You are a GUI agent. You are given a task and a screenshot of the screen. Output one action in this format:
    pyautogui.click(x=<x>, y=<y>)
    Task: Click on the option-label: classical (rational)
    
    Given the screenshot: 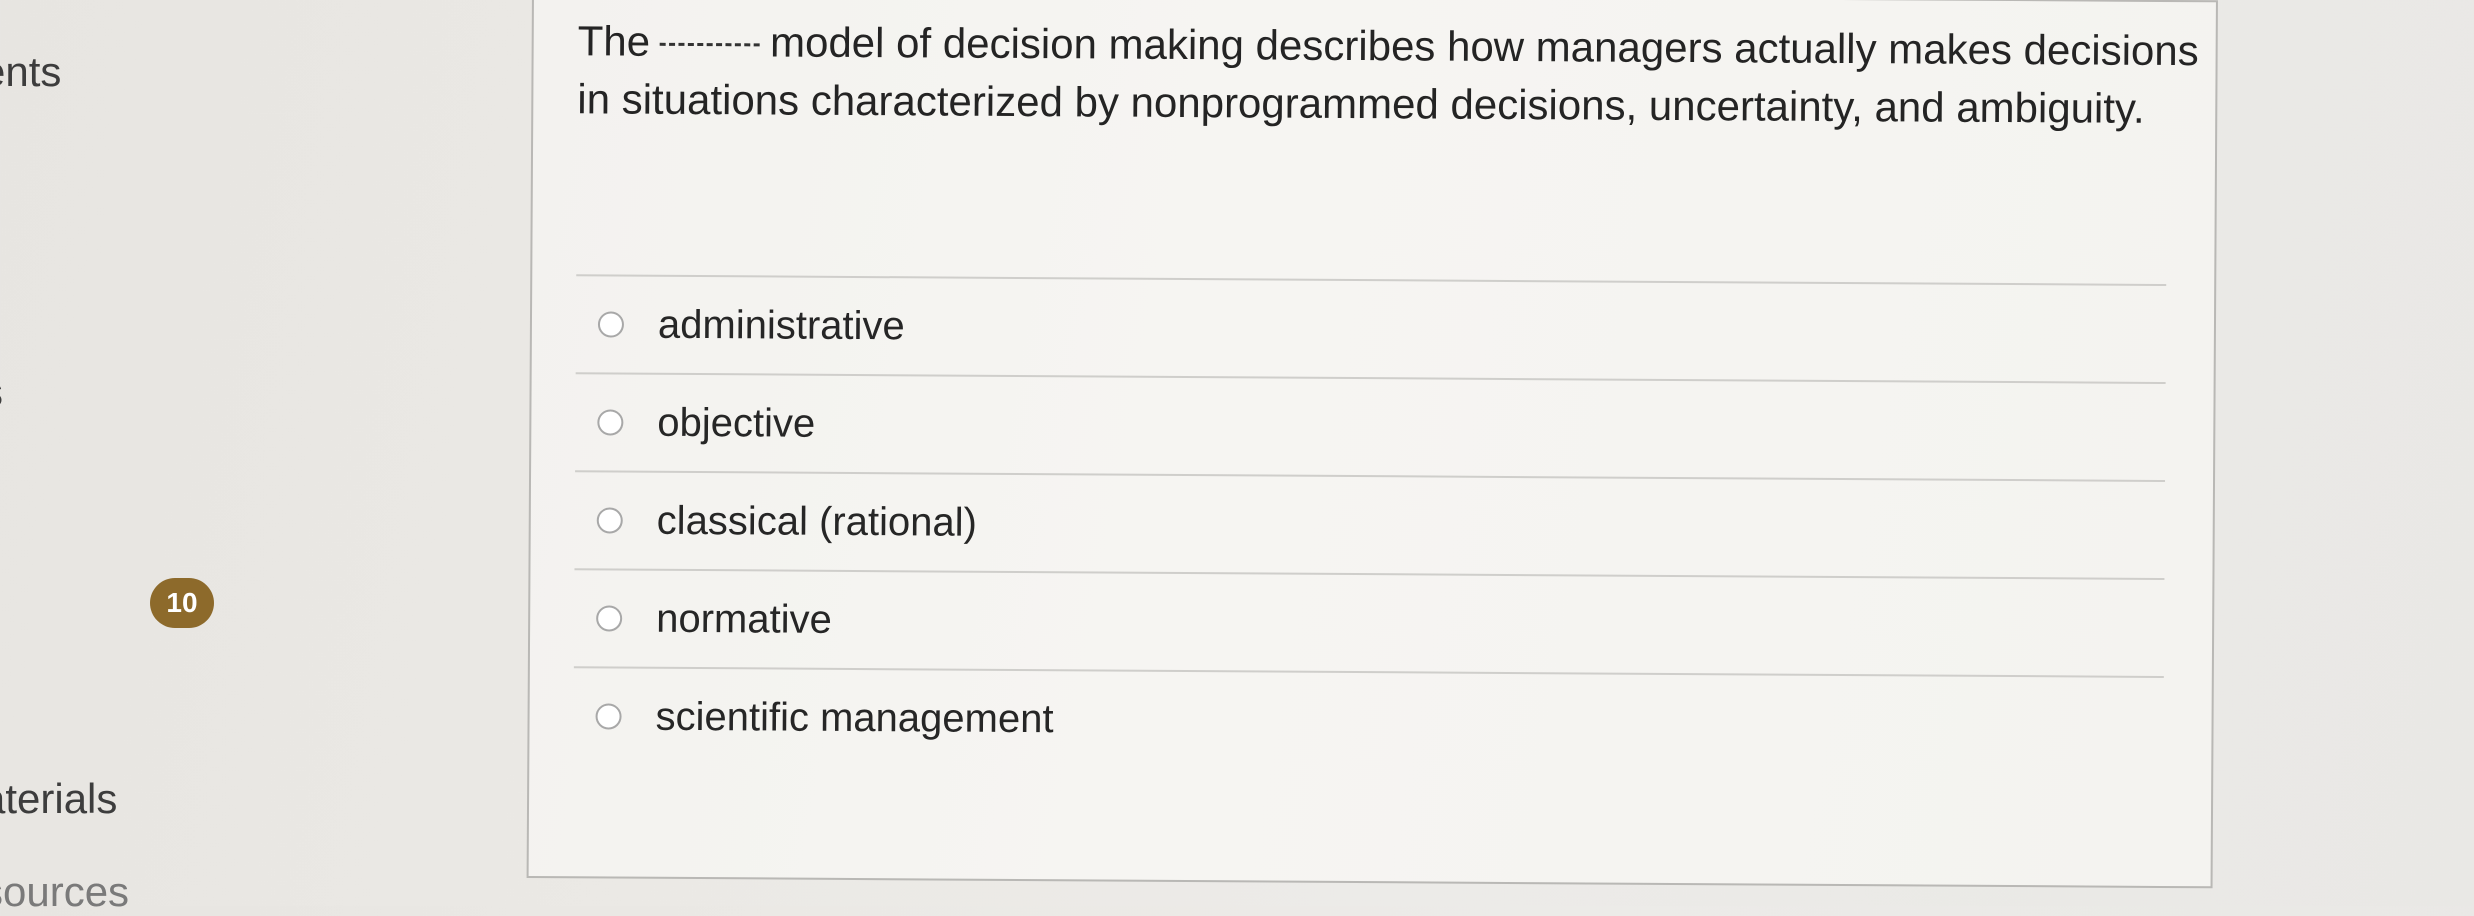 What is the action you would take?
    pyautogui.click(x=817, y=521)
    